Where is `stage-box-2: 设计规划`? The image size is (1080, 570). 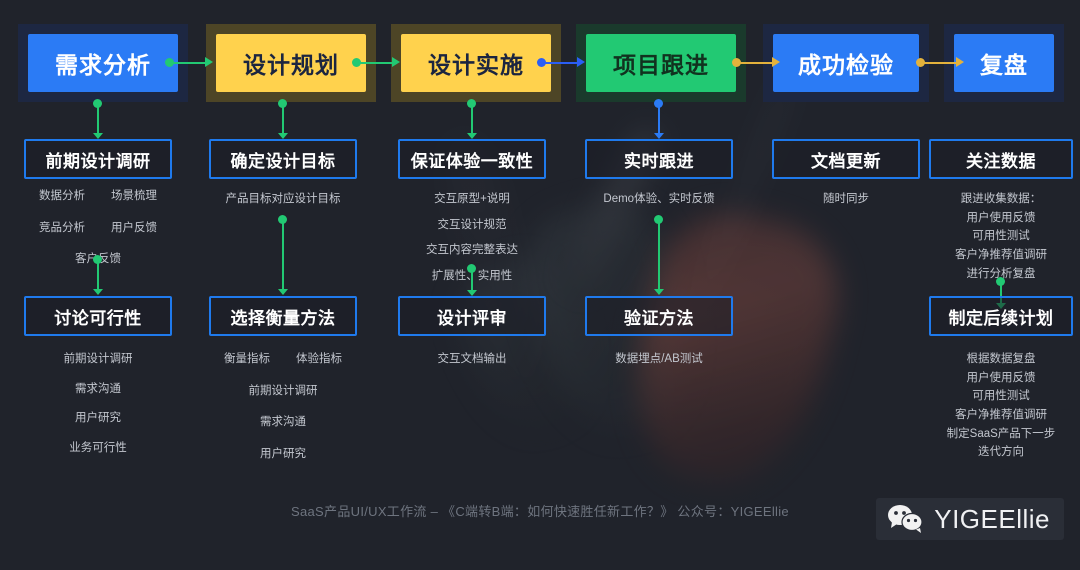 stage-box-2: 设计规划 is located at coordinates (291, 63).